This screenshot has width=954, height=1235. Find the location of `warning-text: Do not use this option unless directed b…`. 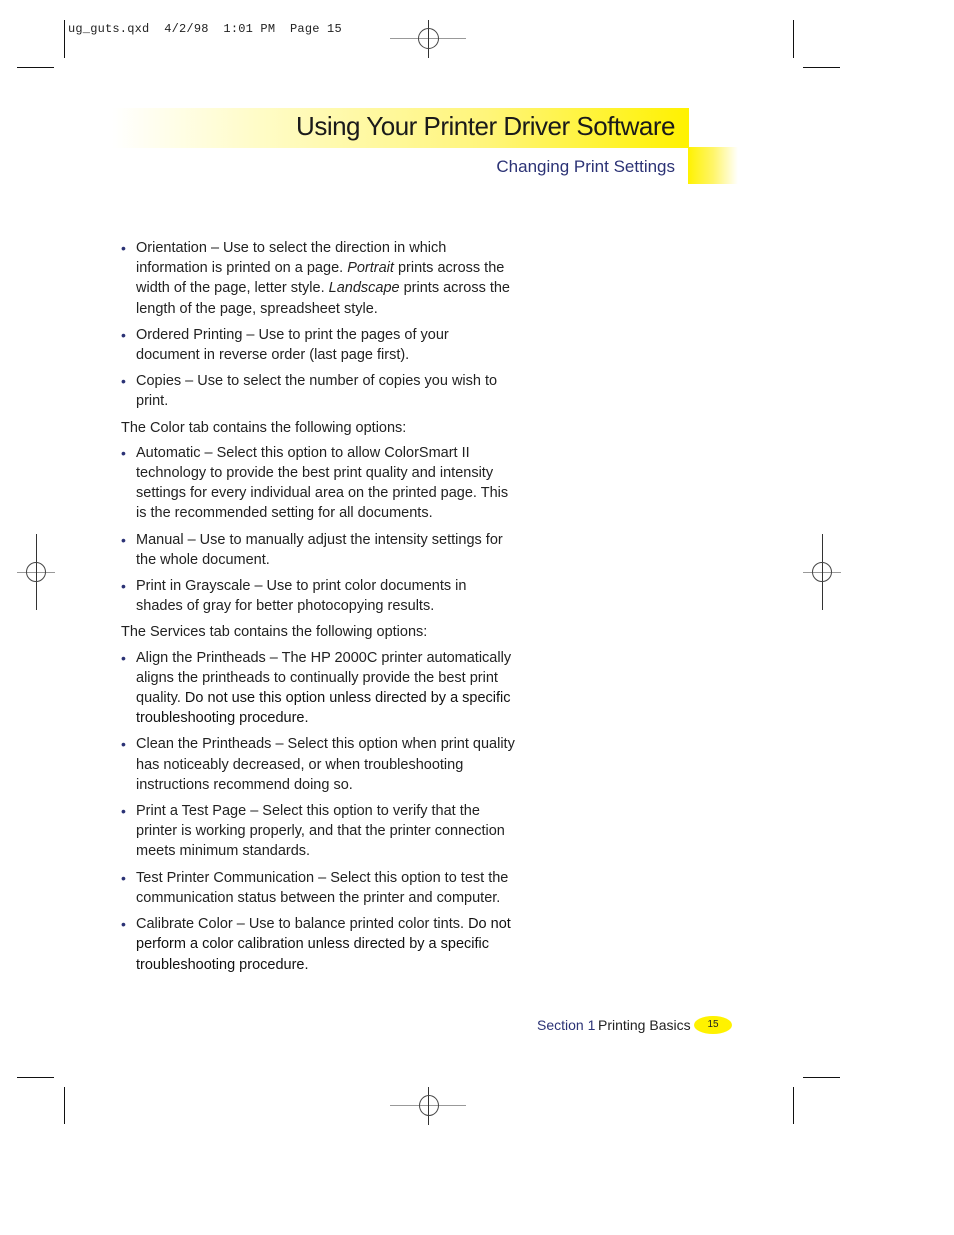

warning-text: Do not use this option unless directed b… is located at coordinates (323, 708).